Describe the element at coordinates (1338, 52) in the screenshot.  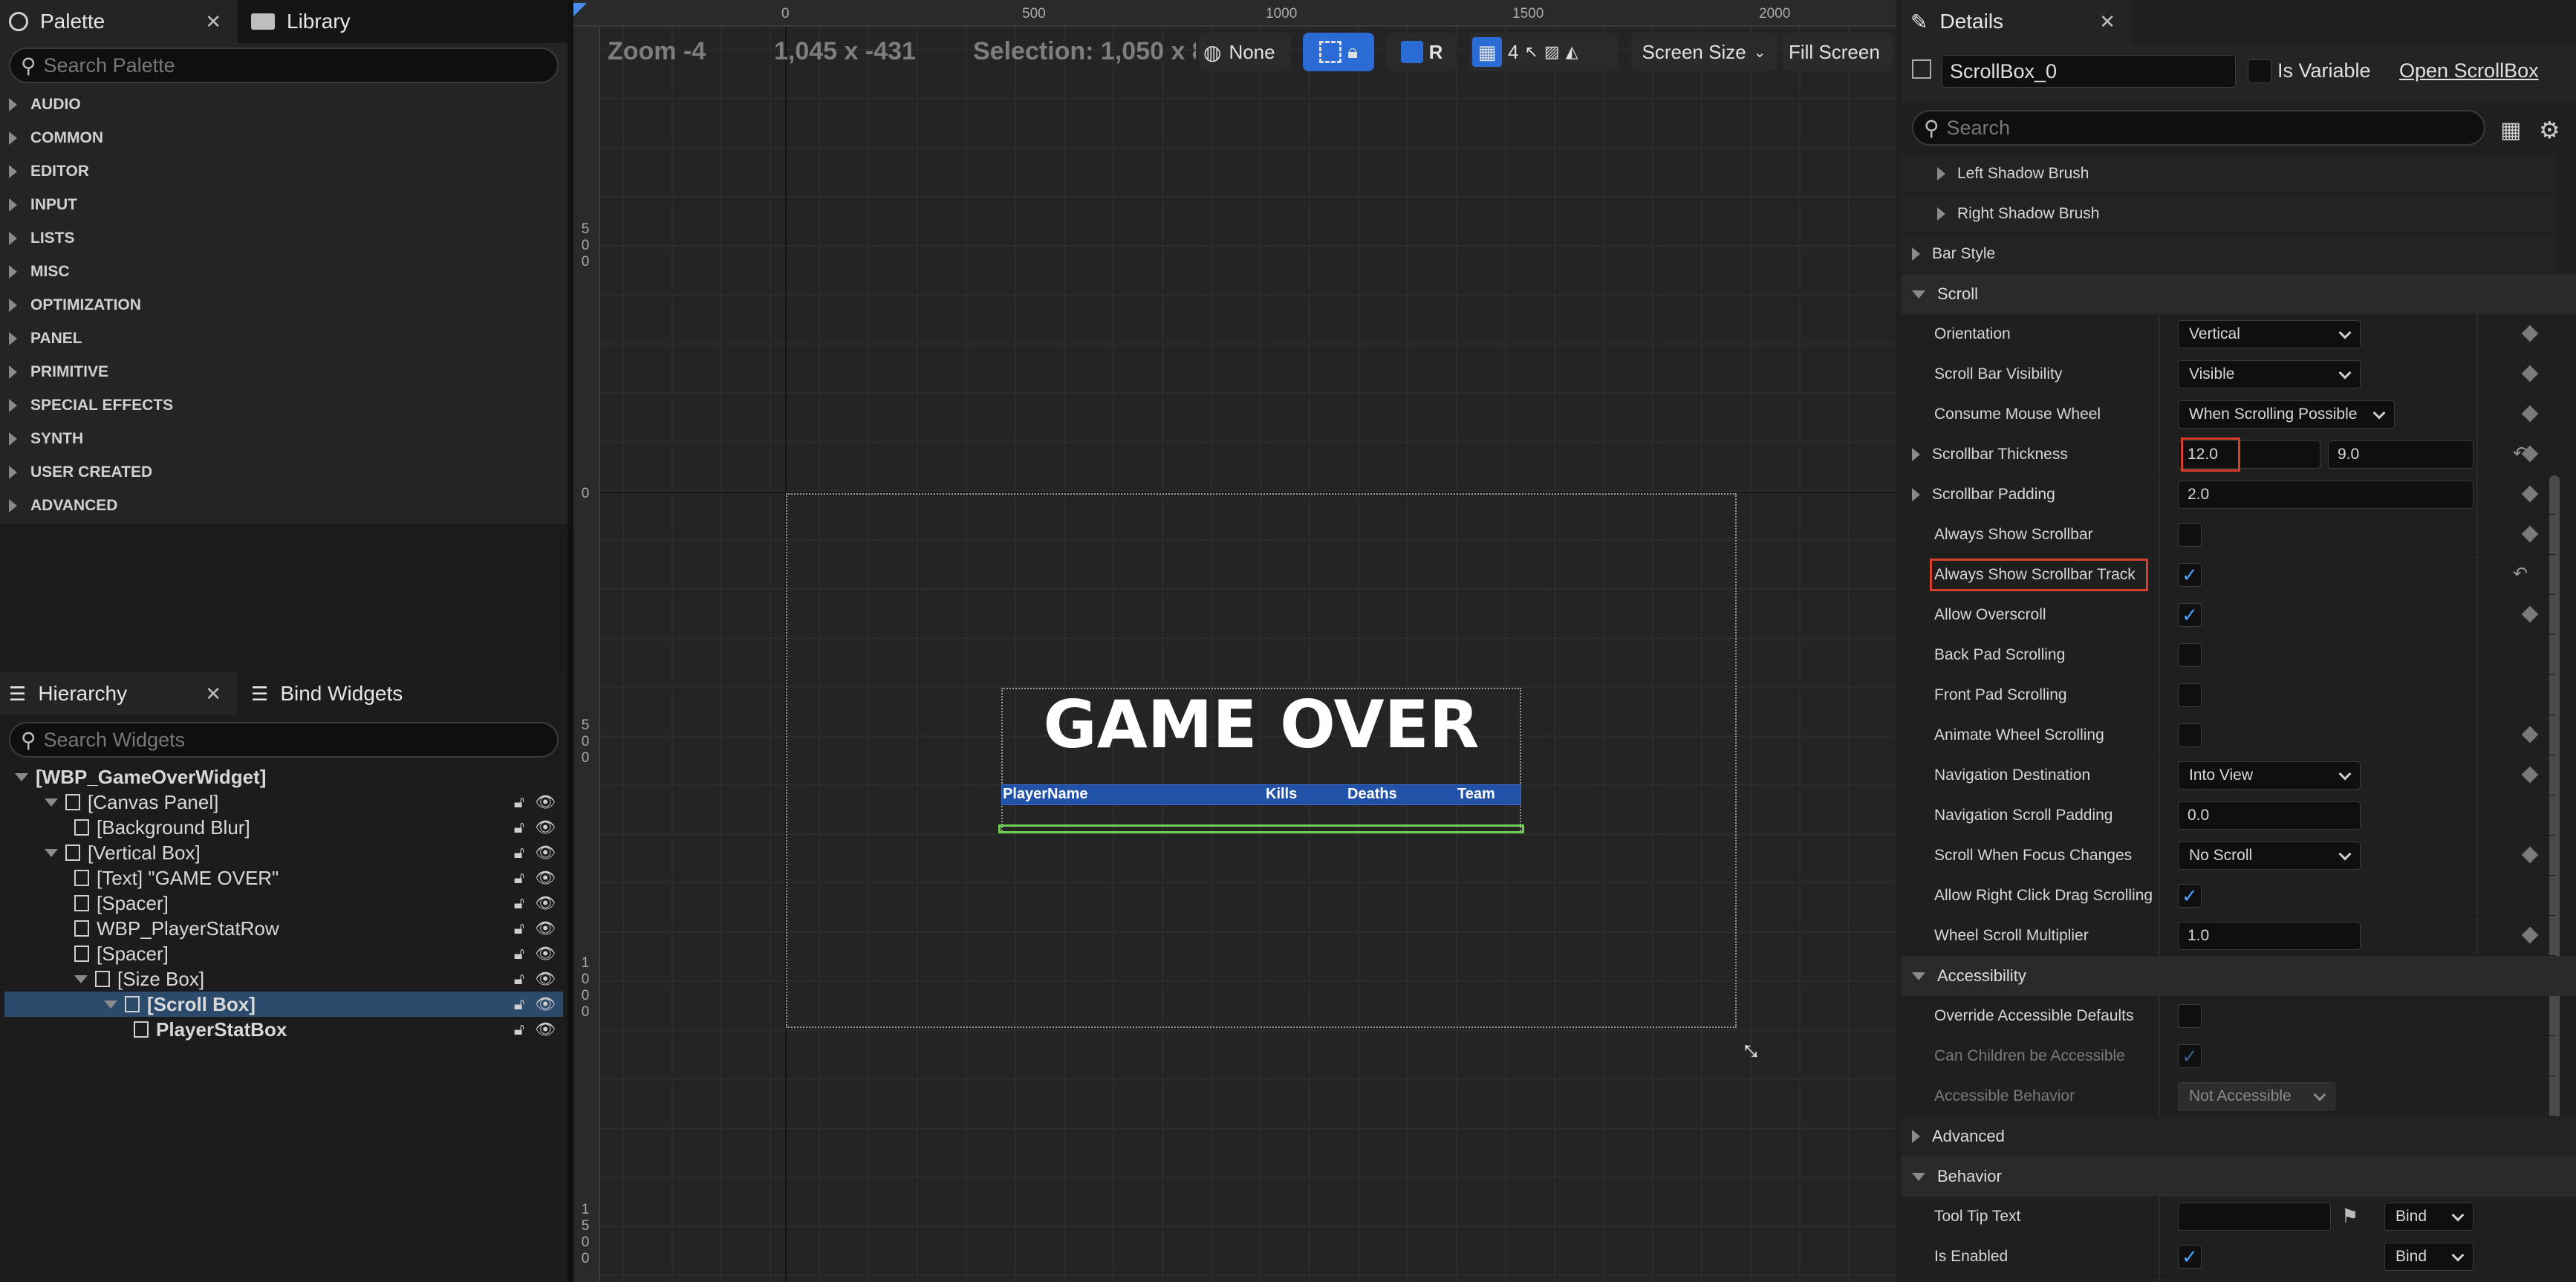
I see `lock-toggle-group: 🔒︎` at that location.